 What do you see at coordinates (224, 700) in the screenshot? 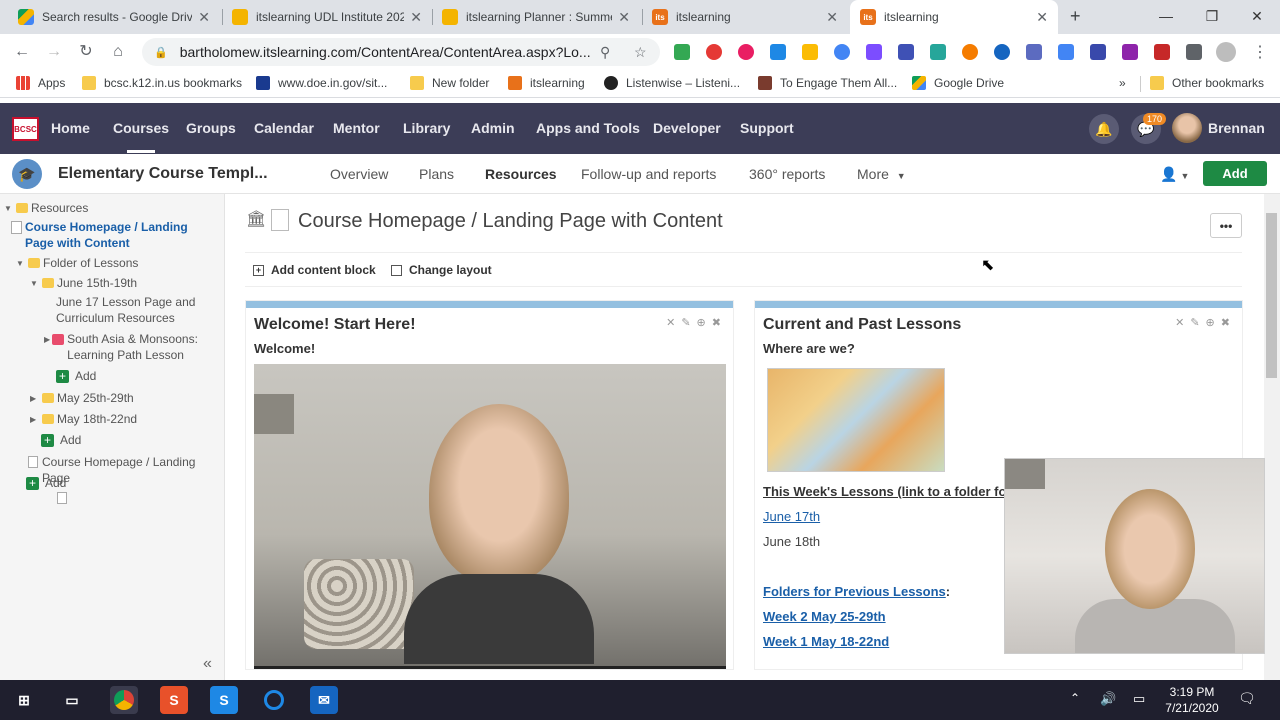
I see `snagit-icon: S` at bounding box center [224, 700].